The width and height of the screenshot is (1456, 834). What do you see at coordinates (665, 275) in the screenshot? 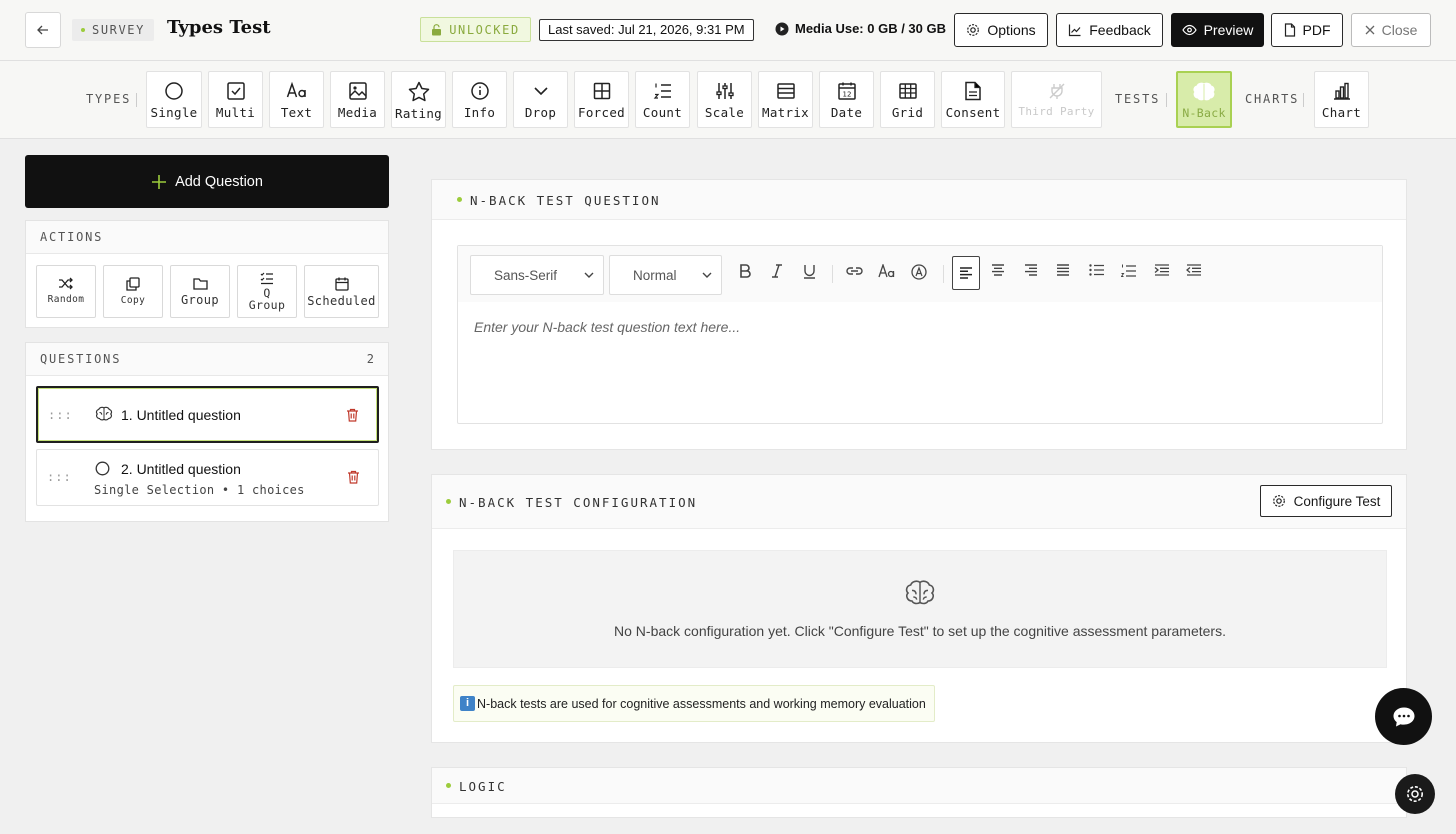
I see `font-size-select: Normal` at bounding box center [665, 275].